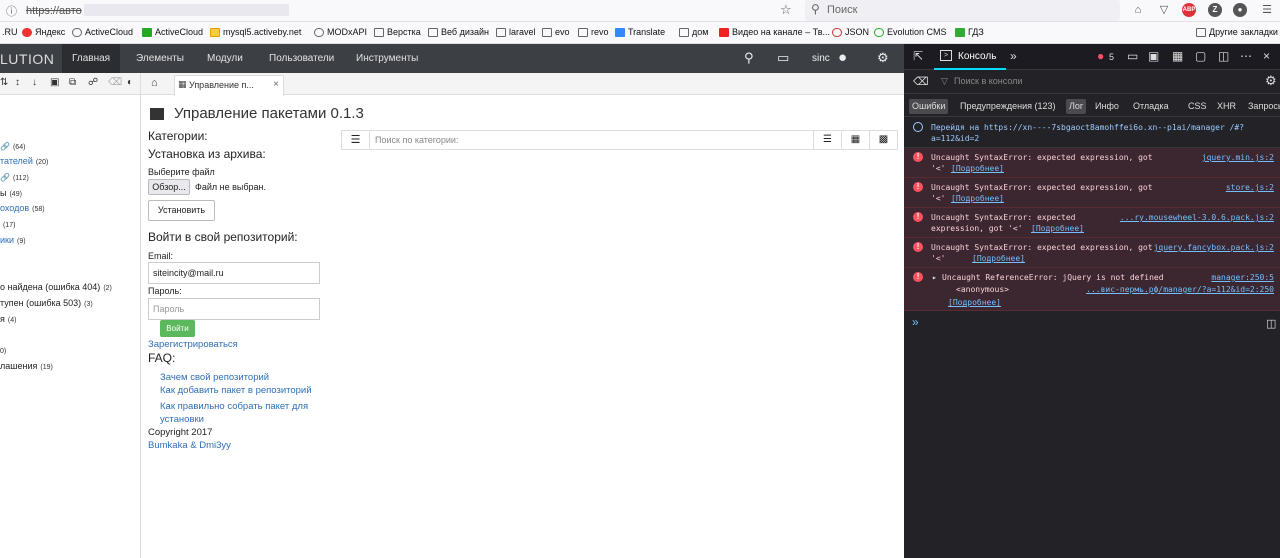 The image size is (1280, 558). What do you see at coordinates (1007, 106) in the screenshot?
I see `filter-warnings: Предупреждения (123)` at bounding box center [1007, 106].